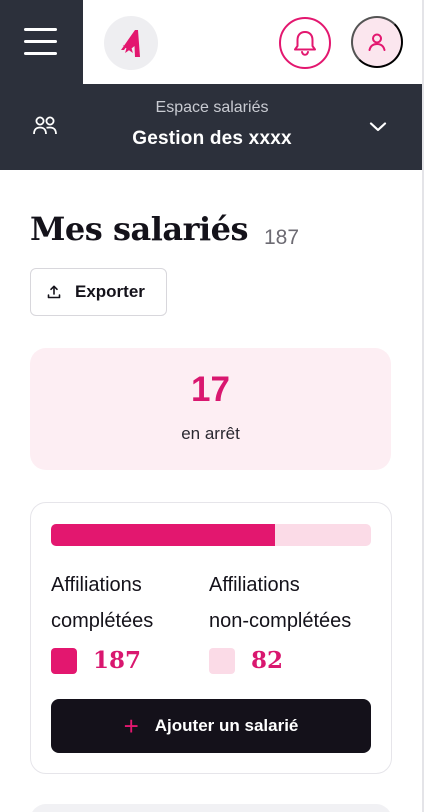 The width and height of the screenshot is (424, 812). Describe the element at coordinates (211, 42) in the screenshot. I see `top-bar` at that location.